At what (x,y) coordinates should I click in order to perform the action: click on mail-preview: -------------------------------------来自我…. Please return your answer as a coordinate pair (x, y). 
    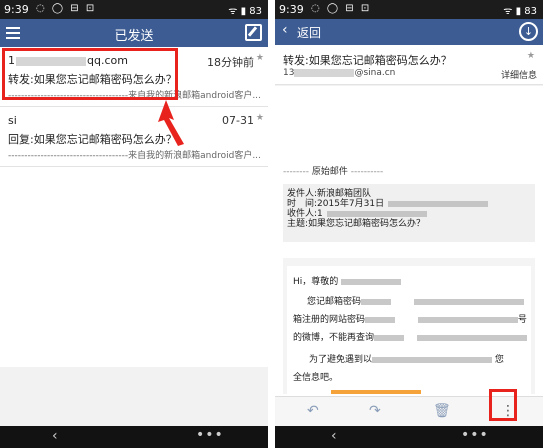
    Looking at the image, I should click on (134, 156).